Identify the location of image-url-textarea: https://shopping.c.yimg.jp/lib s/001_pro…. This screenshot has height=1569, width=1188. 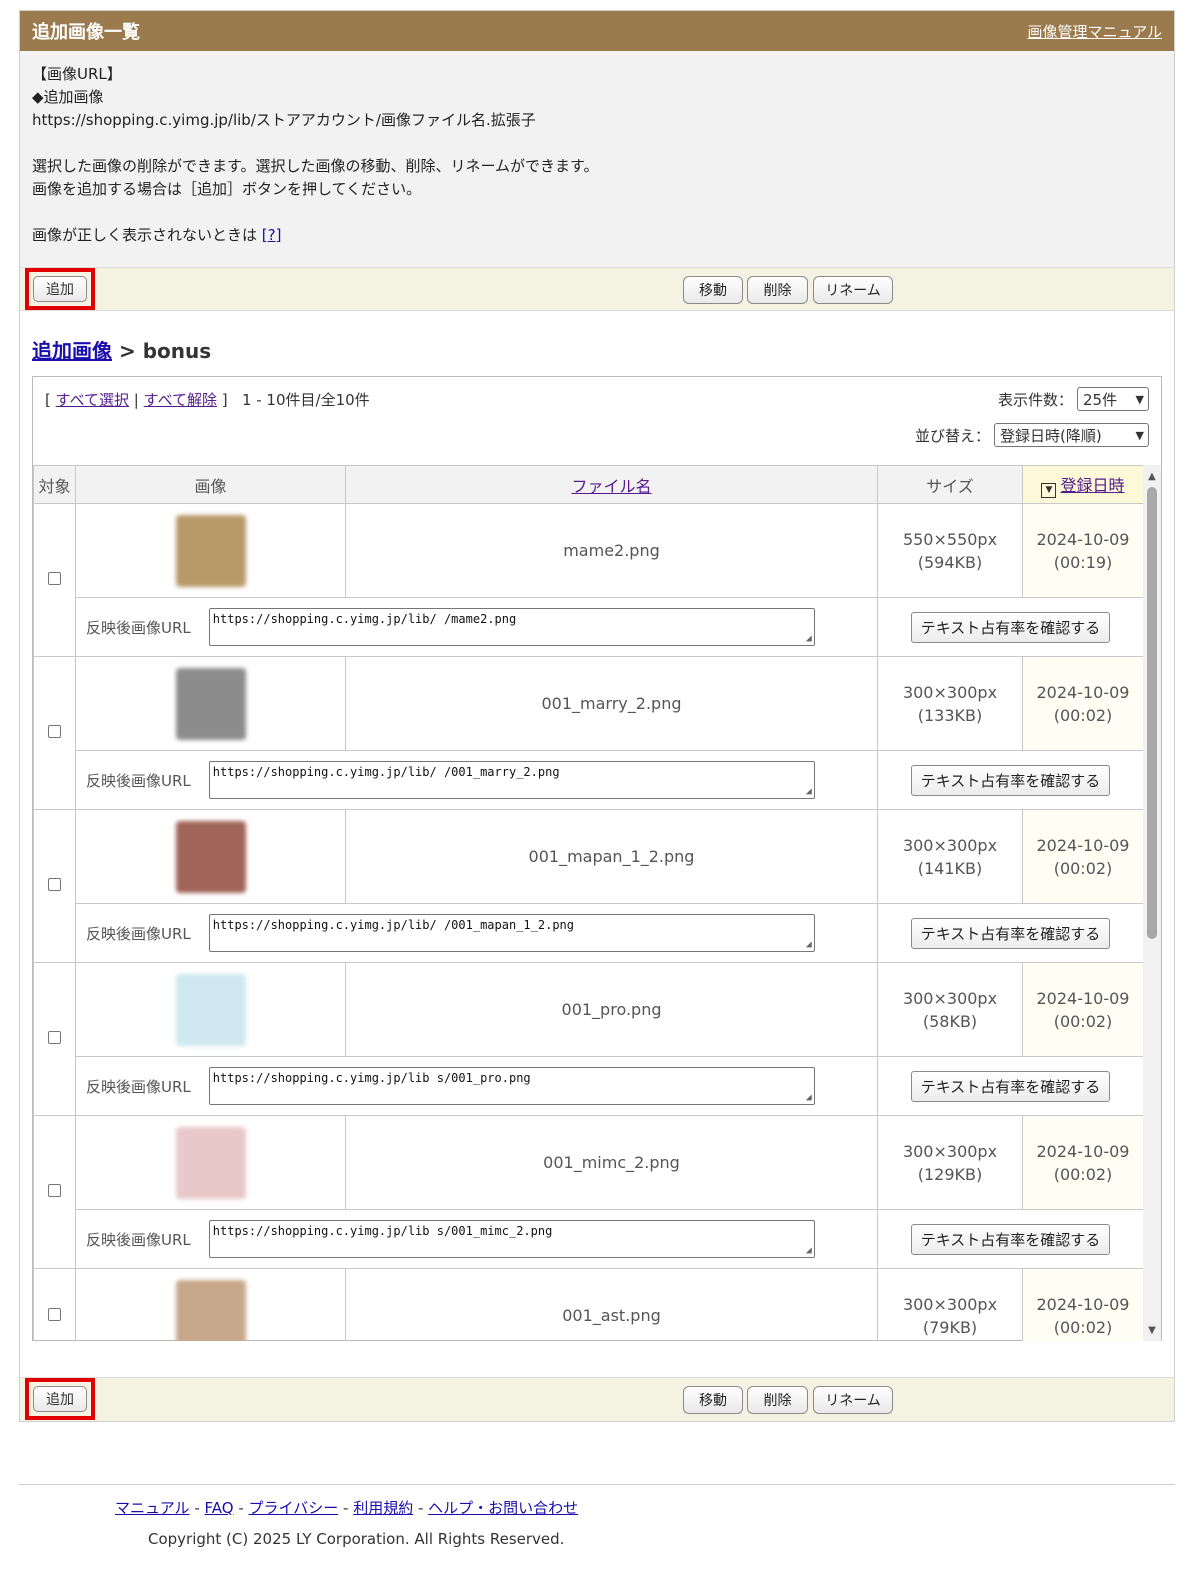
(511, 1086).